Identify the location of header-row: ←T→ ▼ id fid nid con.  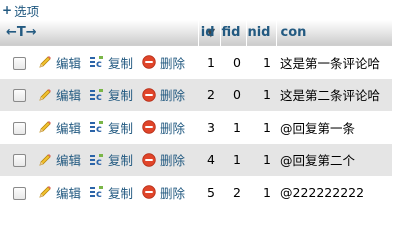
(196, 33).